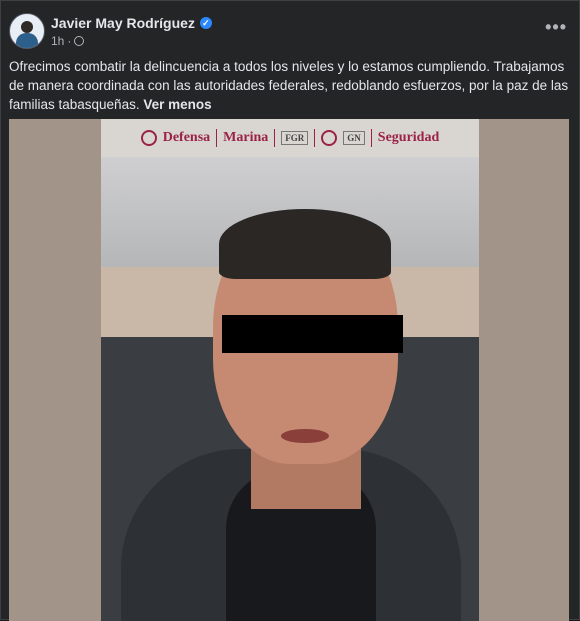  Describe the element at coordinates (123, 23) in the screenshot. I see `author-name: Javier May Rodríguez` at that location.